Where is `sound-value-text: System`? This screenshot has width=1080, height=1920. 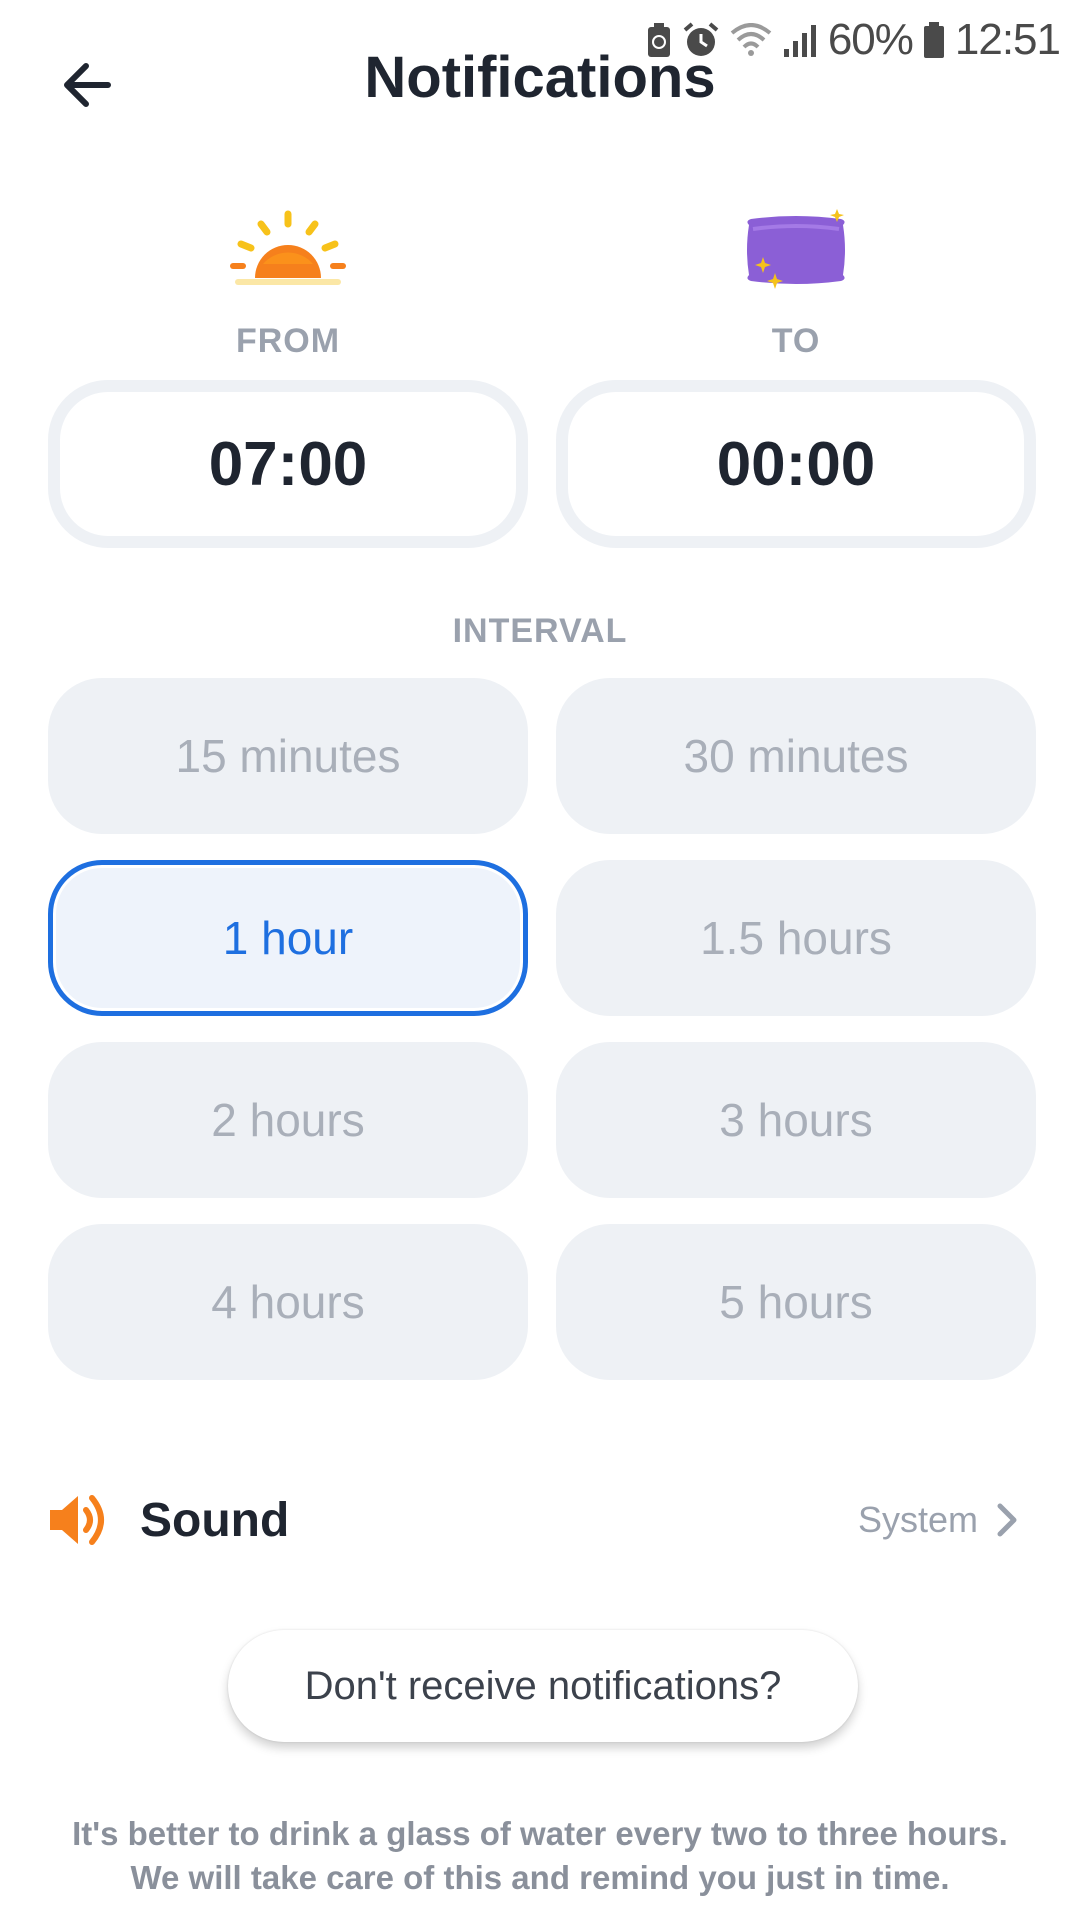
sound-value-text: System is located at coordinates (917, 1519).